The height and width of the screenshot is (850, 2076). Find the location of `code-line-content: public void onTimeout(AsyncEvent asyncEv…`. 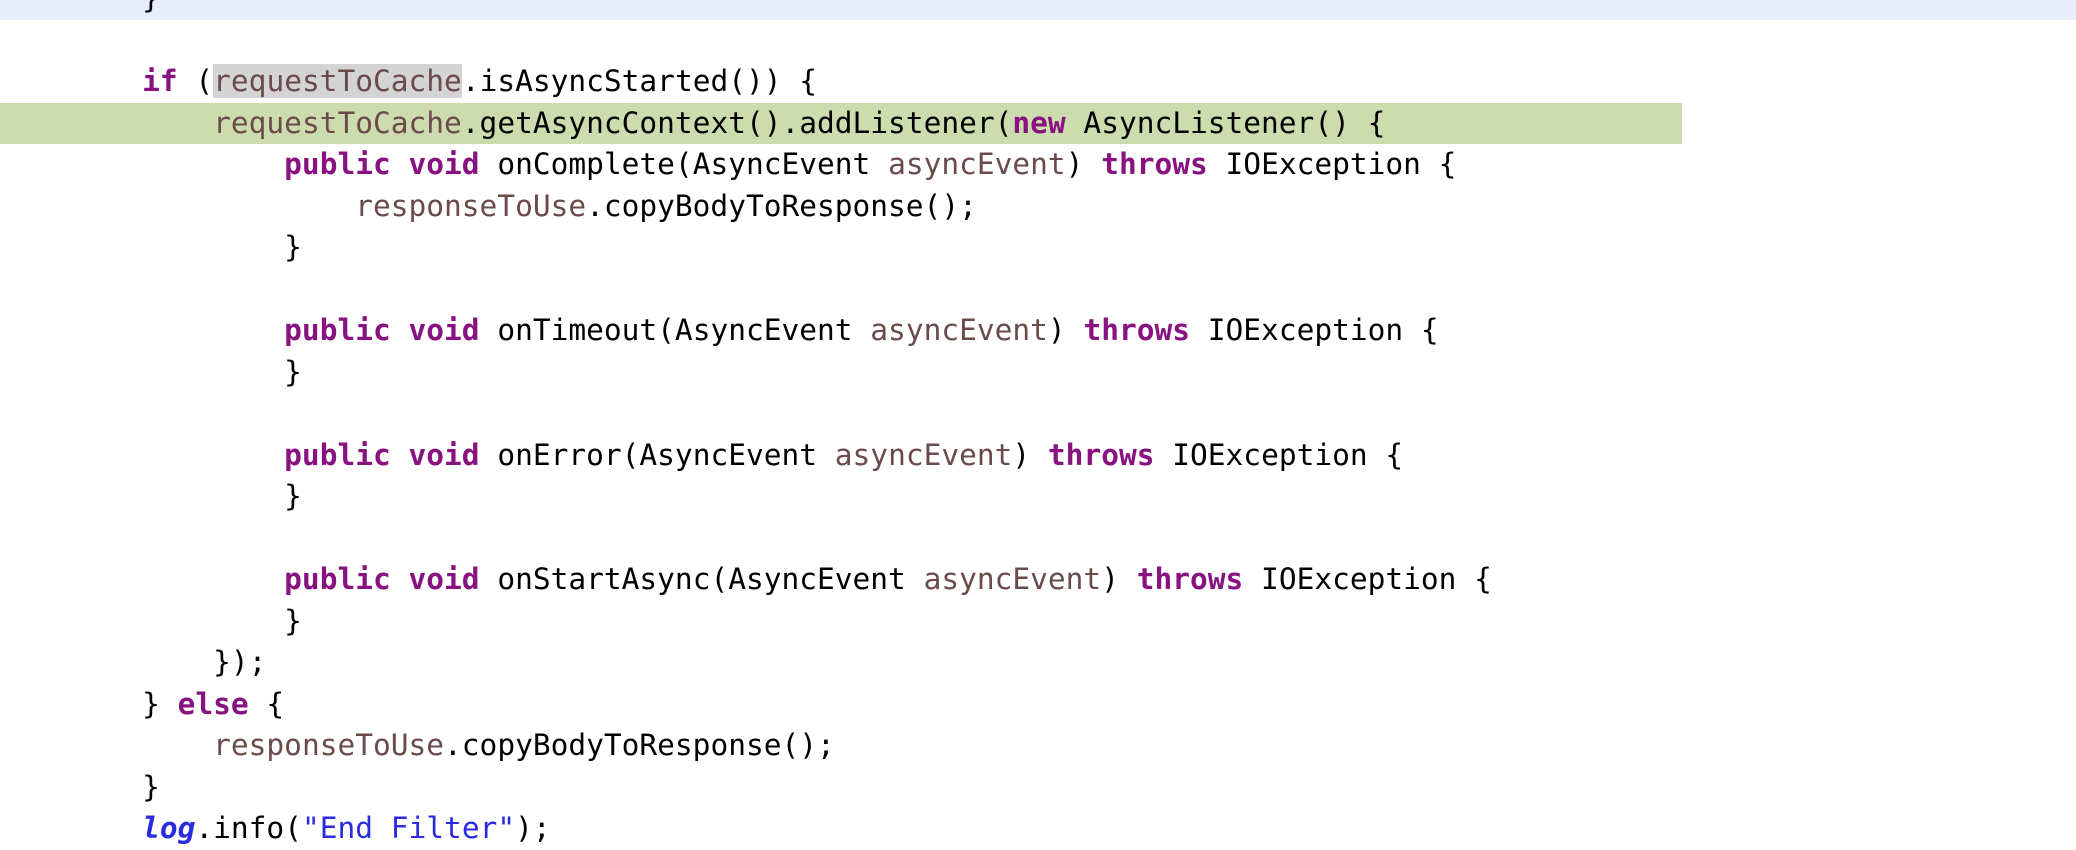

code-line-content: public void onTimeout(AsyncEvent asyncEv… is located at coordinates (719, 330).